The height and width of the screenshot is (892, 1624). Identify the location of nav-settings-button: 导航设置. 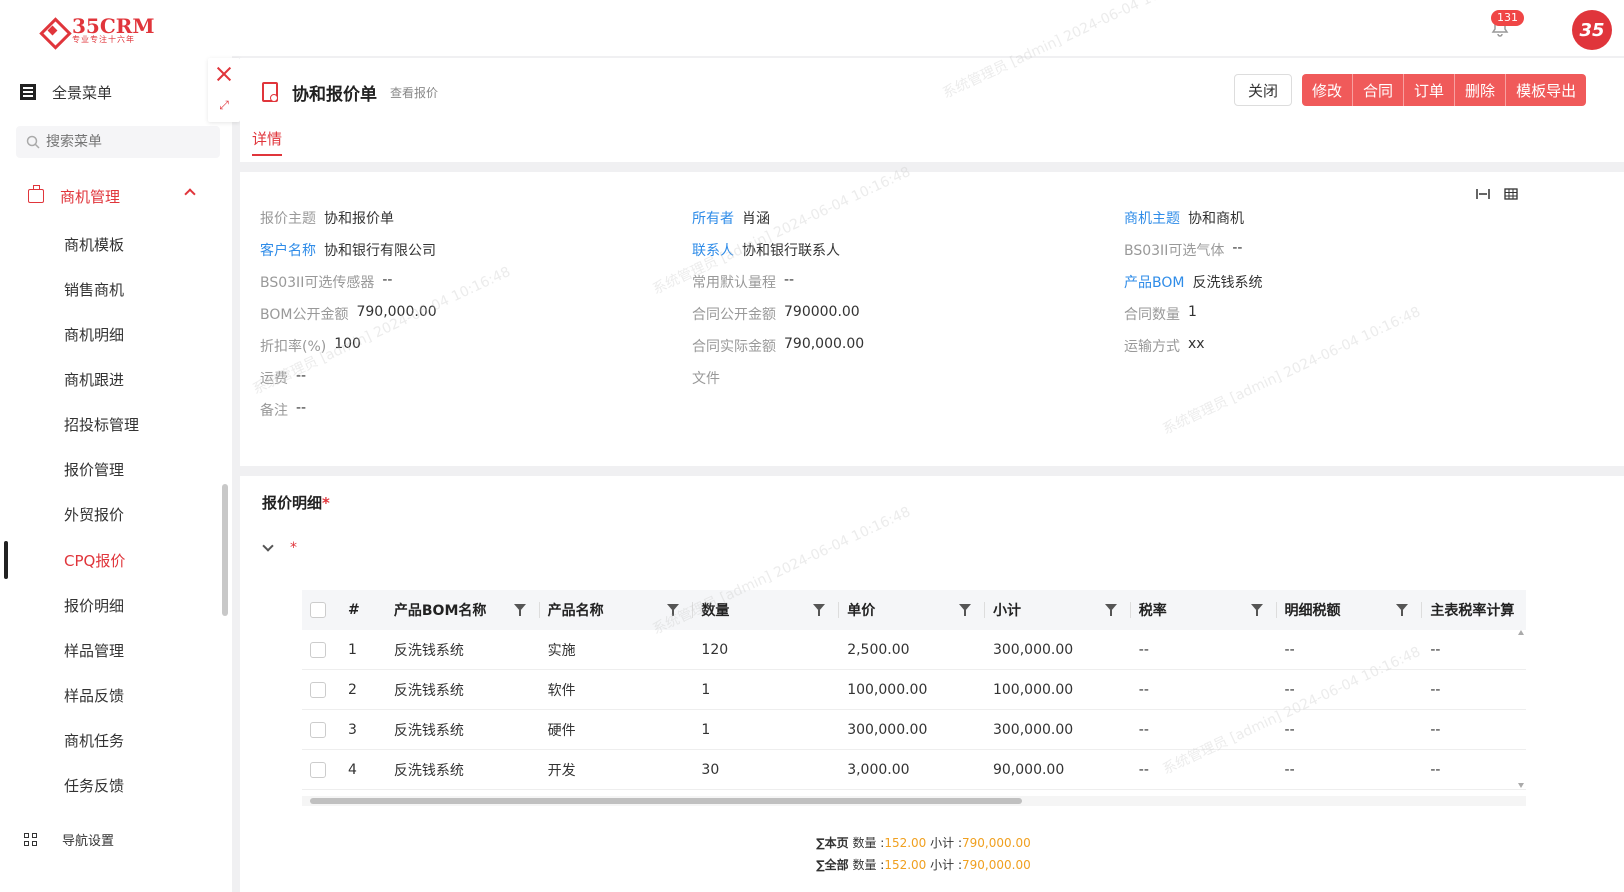
(69, 839).